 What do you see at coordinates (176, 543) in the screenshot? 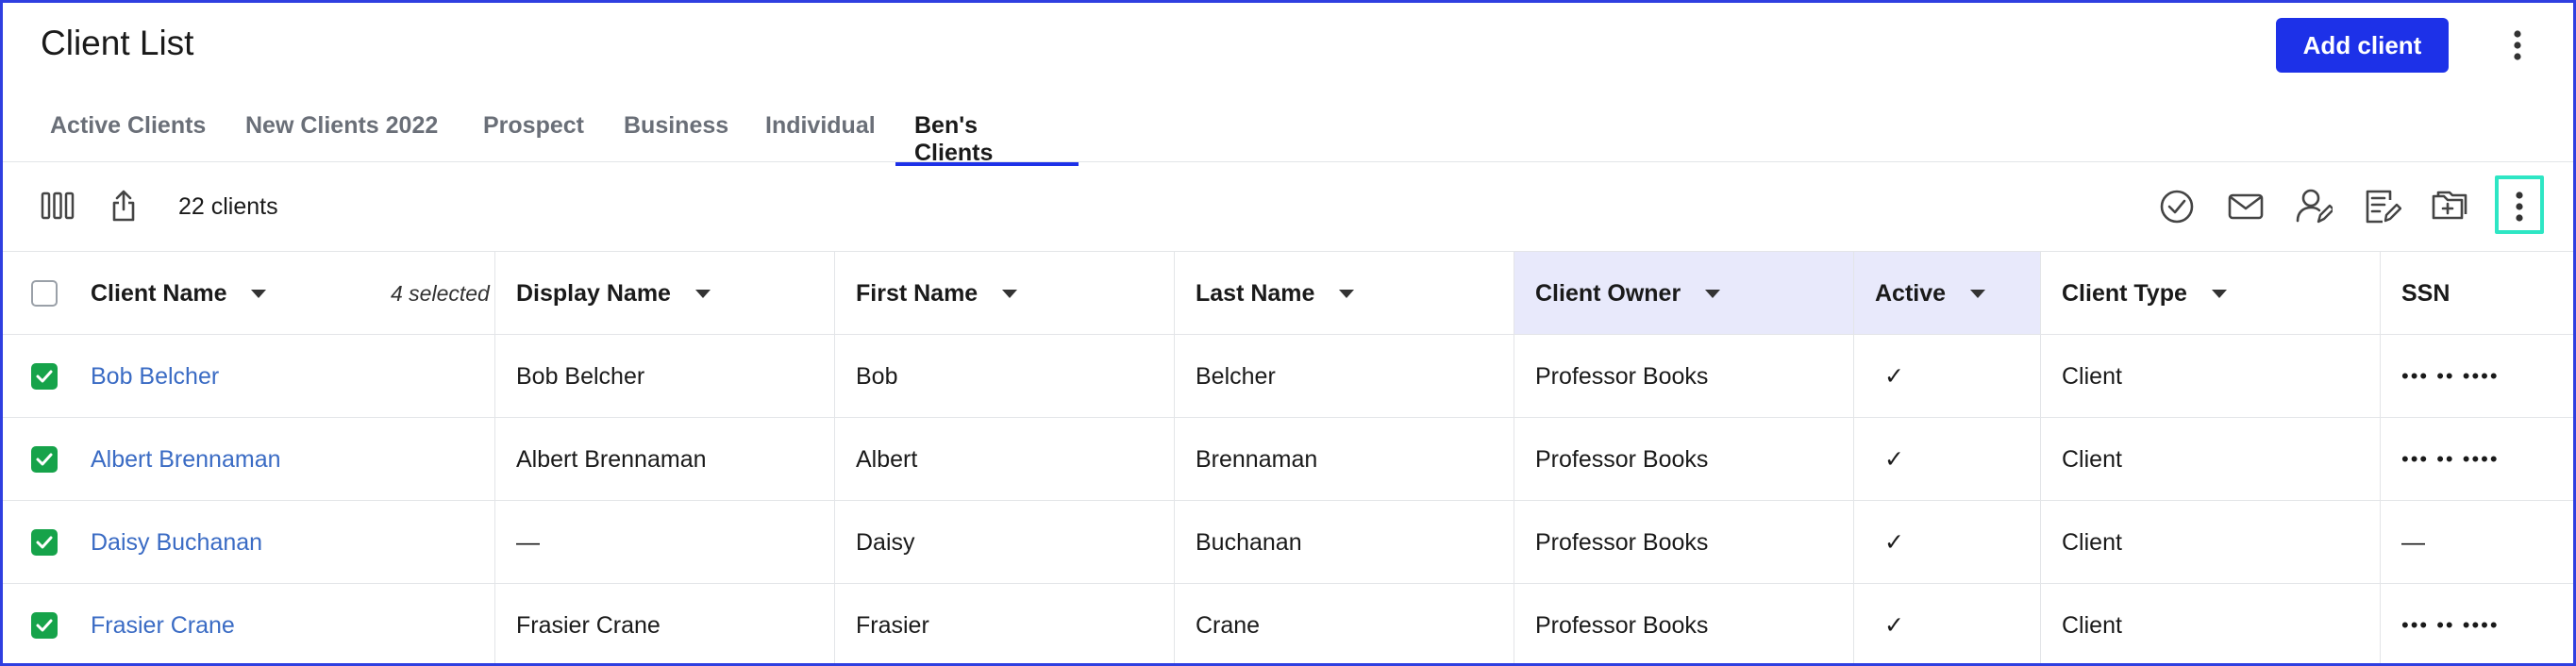
I see `client-name-link: Daisy Buchanan` at bounding box center [176, 543].